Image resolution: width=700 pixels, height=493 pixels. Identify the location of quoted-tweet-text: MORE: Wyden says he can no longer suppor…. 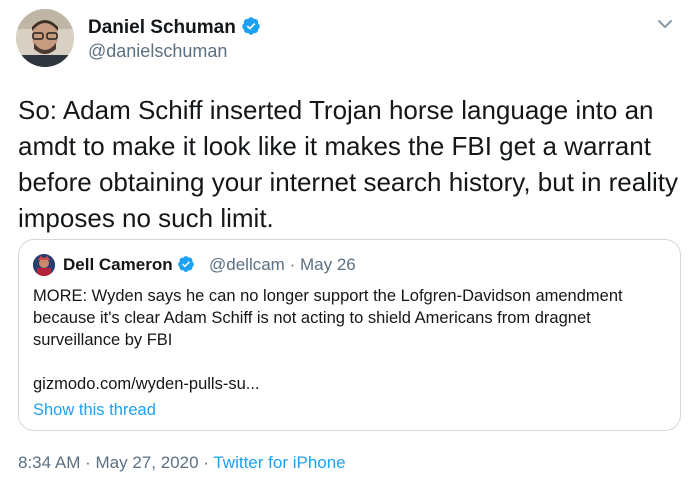
(328, 318).